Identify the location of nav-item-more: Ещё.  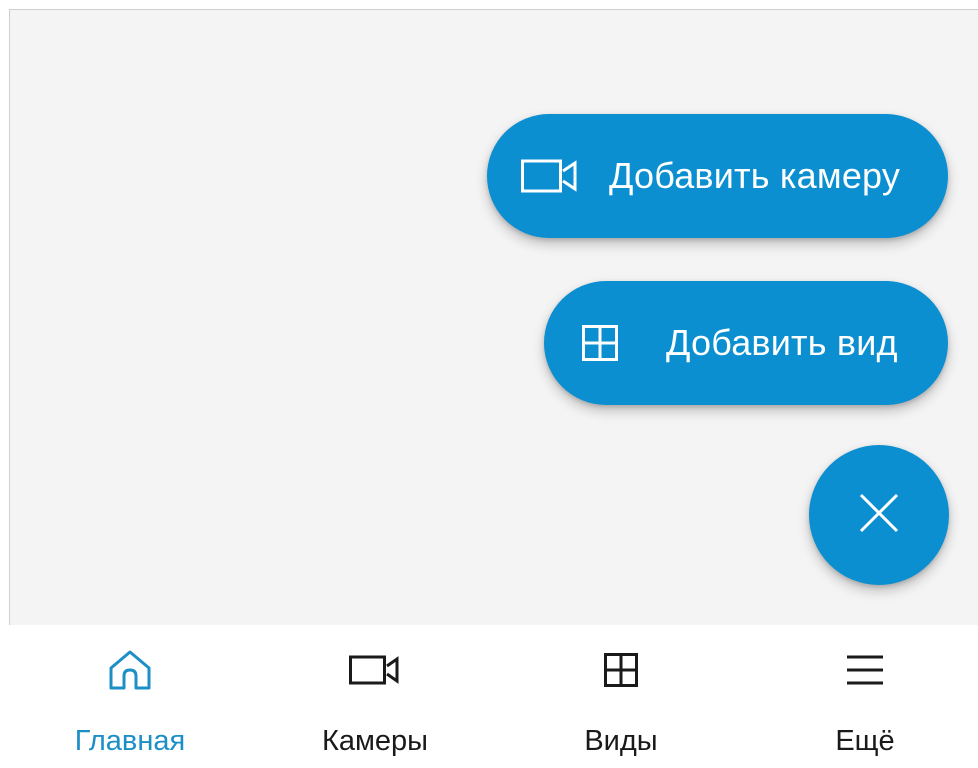
(865, 696).